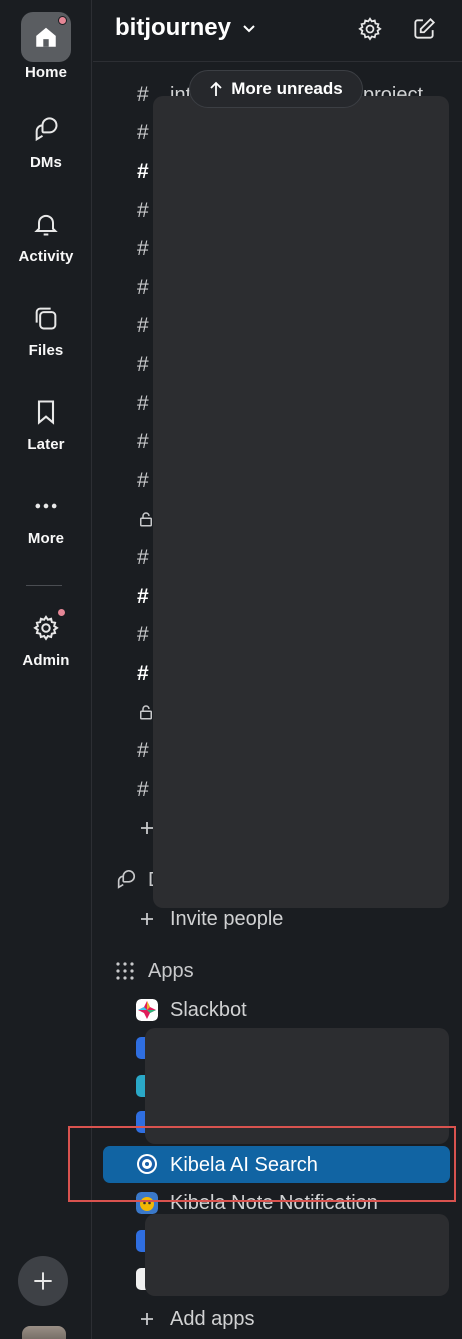 This screenshot has width=462, height=1339. I want to click on compose-button, so click(424, 29).